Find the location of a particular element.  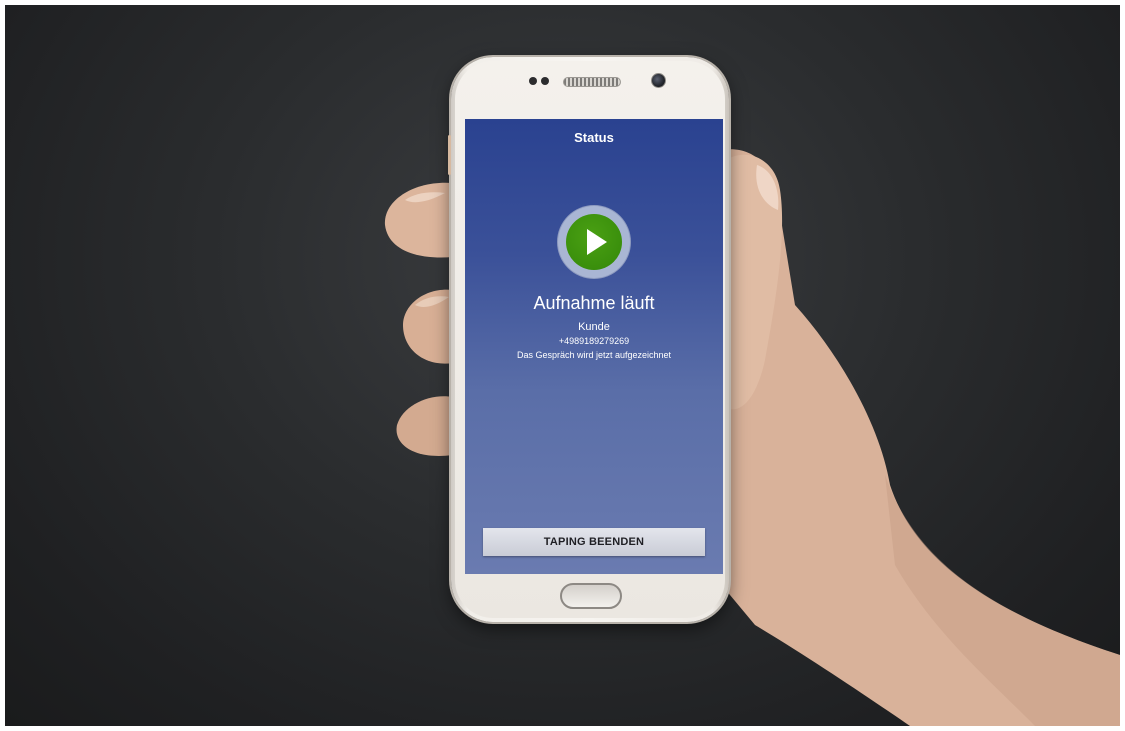

recording-indicator is located at coordinates (594, 242).